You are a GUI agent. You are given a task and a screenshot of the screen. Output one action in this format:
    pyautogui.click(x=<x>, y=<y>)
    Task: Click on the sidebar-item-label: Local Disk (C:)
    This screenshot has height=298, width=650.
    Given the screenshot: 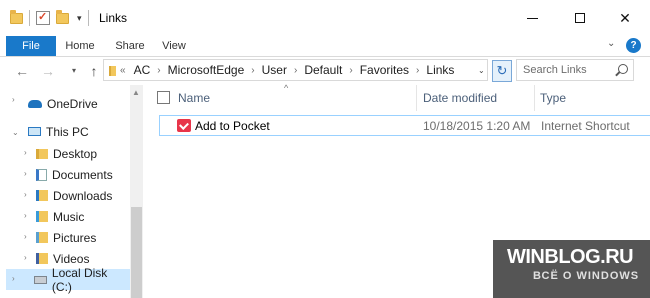 What is the action you would take?
    pyautogui.click(x=79, y=279)
    